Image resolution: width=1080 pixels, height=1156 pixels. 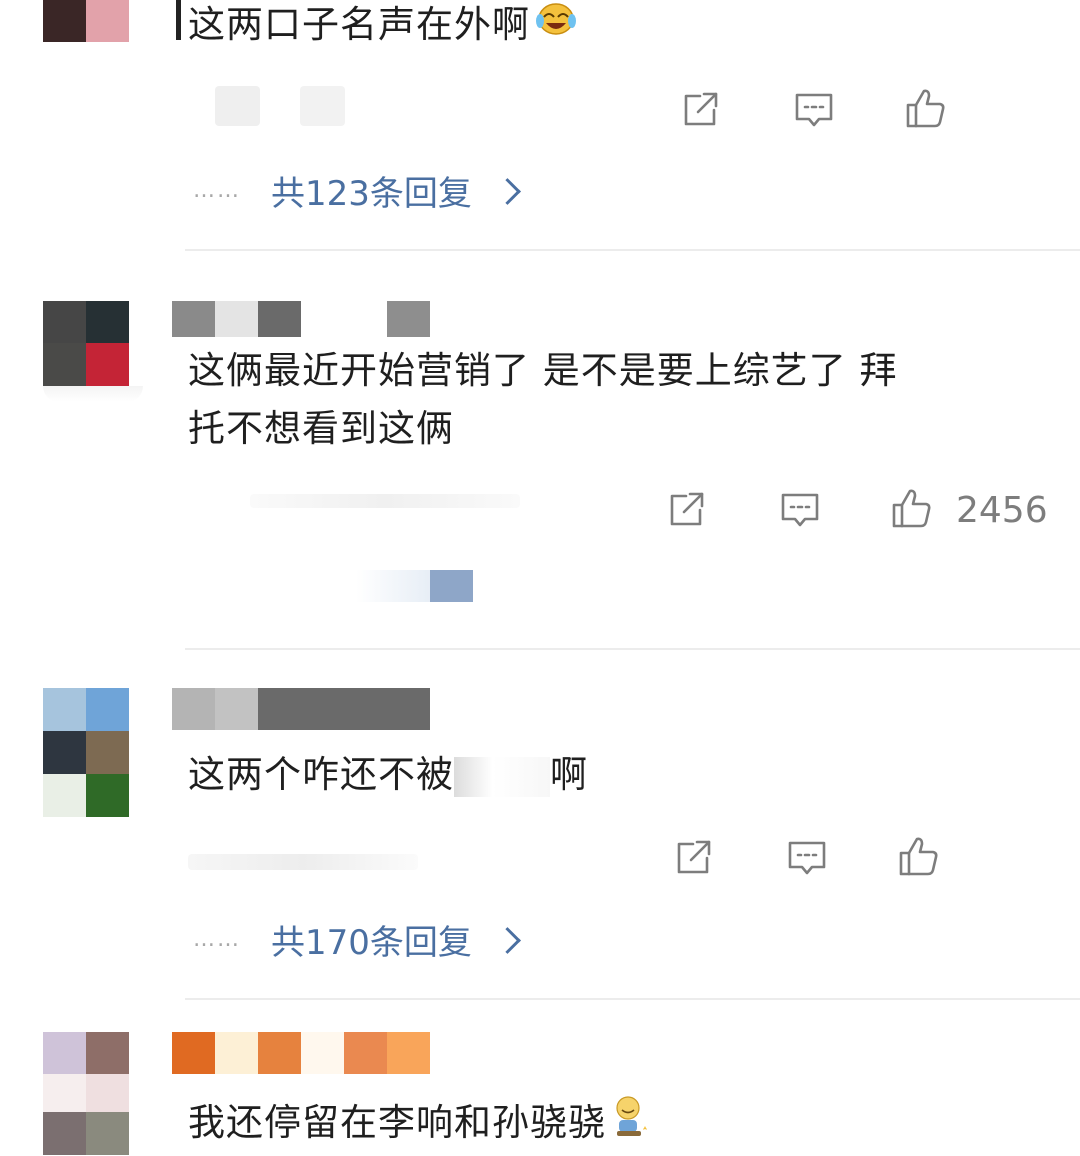 What do you see at coordinates (543, 399) in the screenshot?
I see `comment-text: 这俩最近开始营销了 是不是要上综艺了 拜 托不想看到这俩` at bounding box center [543, 399].